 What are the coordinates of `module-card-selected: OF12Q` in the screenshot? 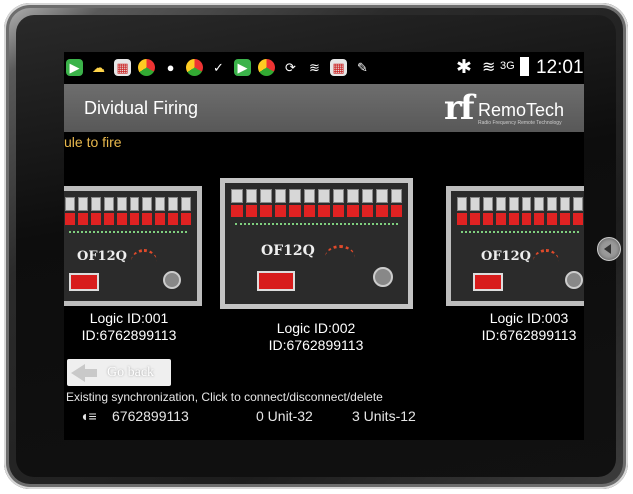 It's located at (316, 243).